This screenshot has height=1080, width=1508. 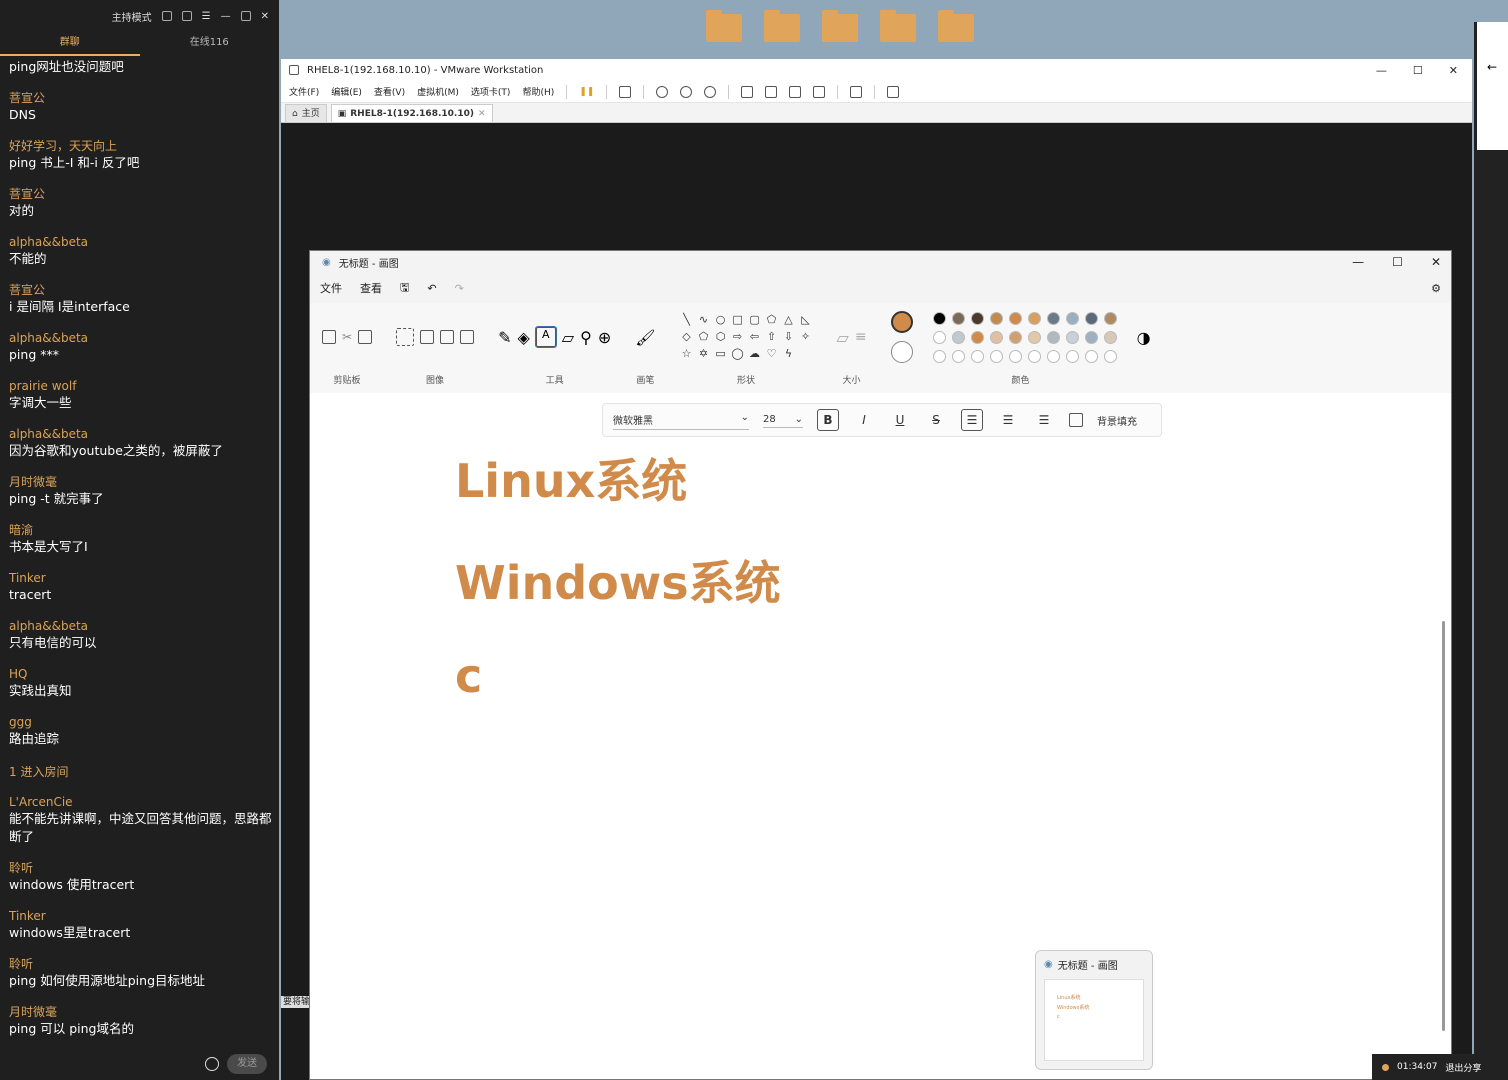 I want to click on align-right-button: ☰, so click(x=1044, y=420).